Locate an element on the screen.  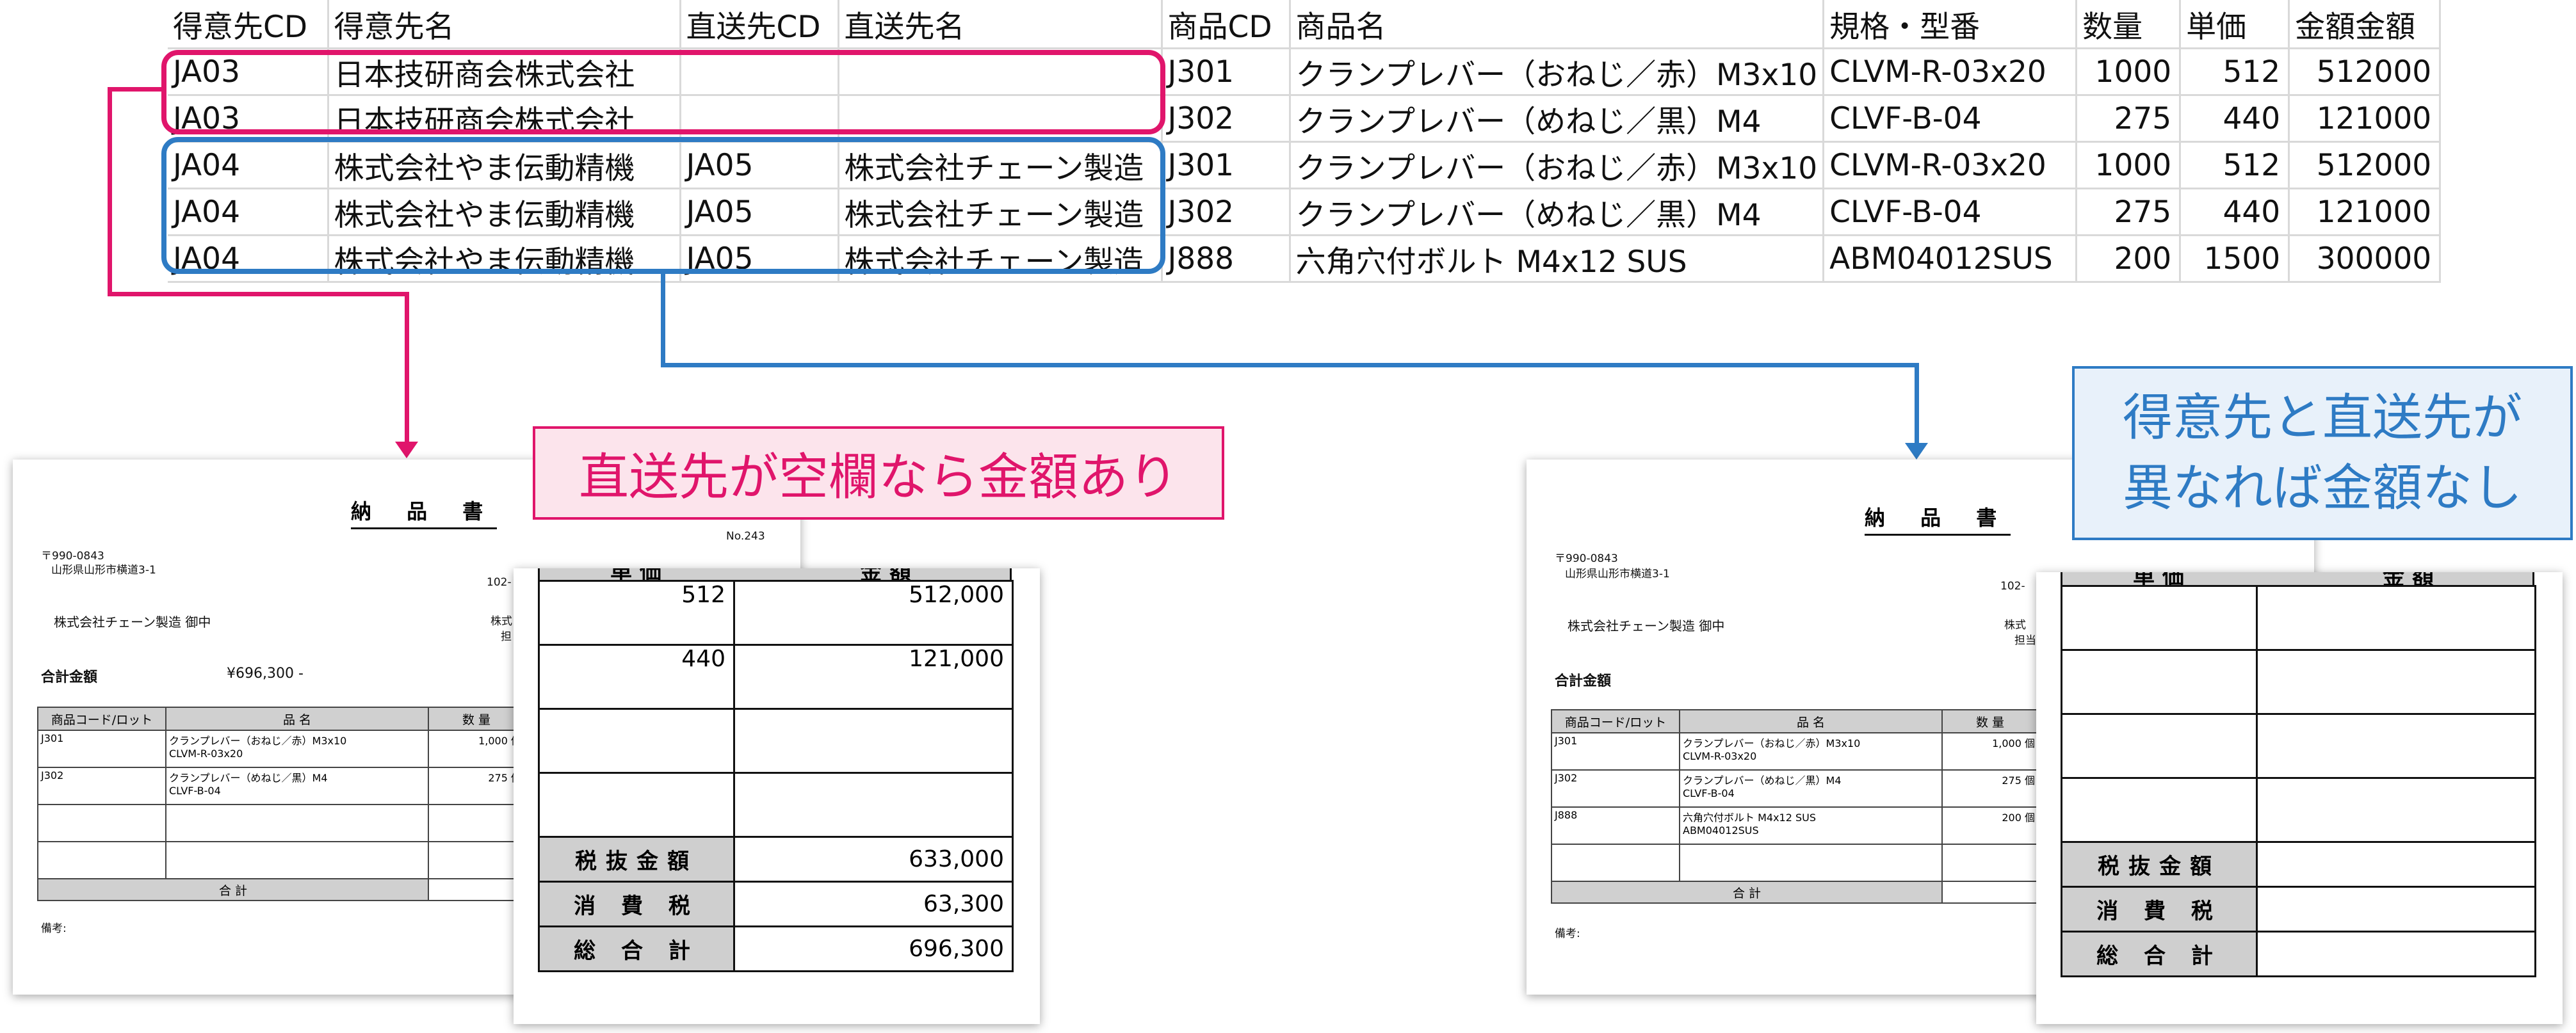
document-number: No.243 is located at coordinates (745, 536).